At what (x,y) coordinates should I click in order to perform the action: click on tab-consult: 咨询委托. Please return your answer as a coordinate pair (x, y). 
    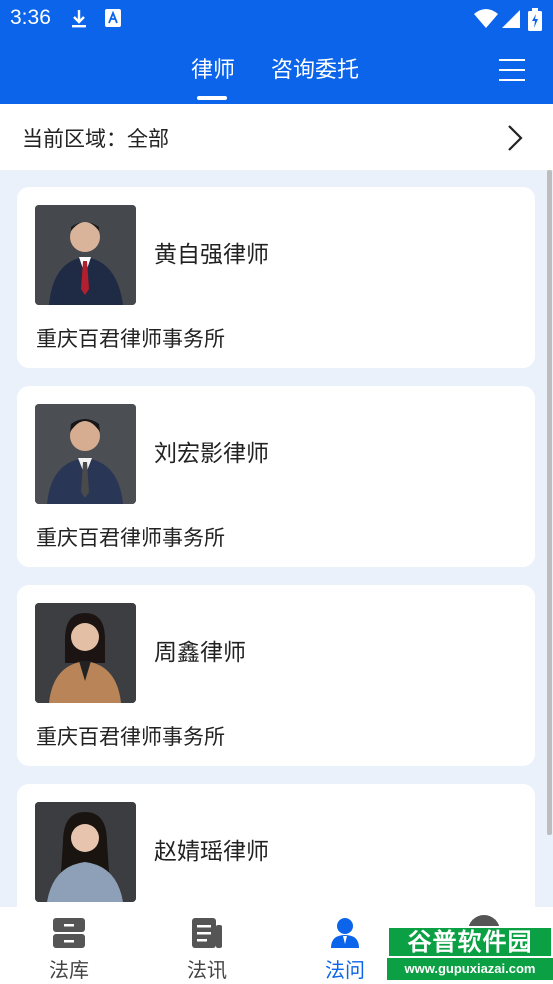
    Looking at the image, I should click on (315, 68).